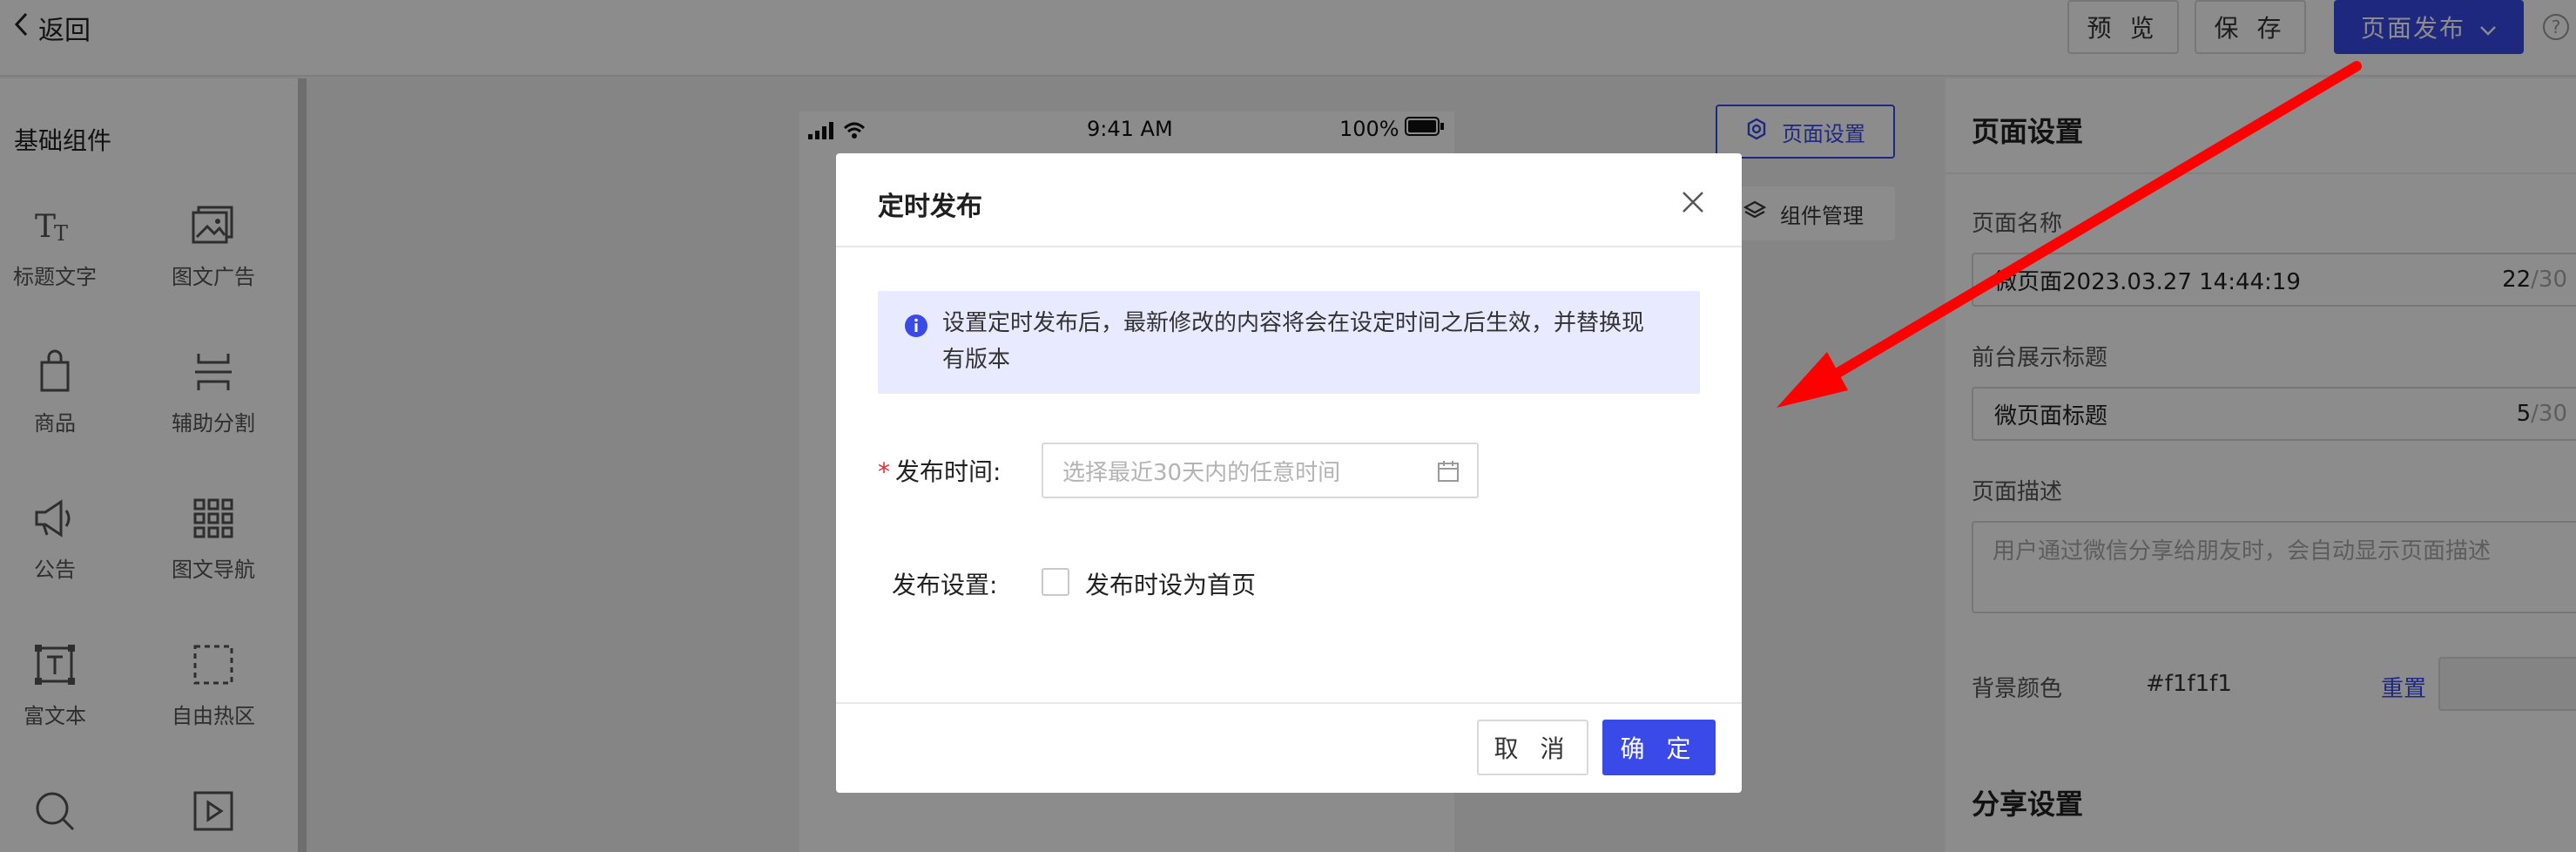 The width and height of the screenshot is (2576, 852). I want to click on info-notice: 设置定时发布后，最新修改的内容将会在设定时间之后生效，并替换现有版本, so click(1289, 342).